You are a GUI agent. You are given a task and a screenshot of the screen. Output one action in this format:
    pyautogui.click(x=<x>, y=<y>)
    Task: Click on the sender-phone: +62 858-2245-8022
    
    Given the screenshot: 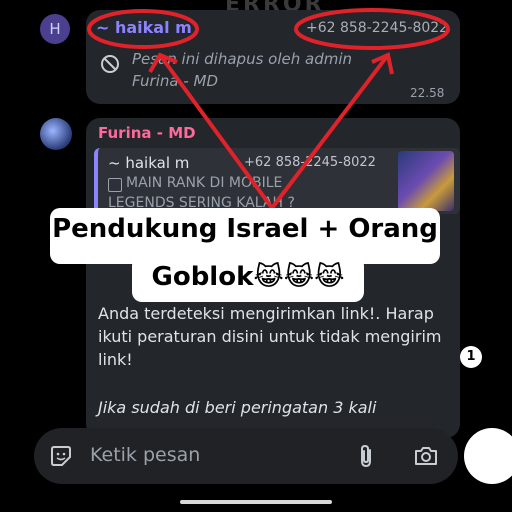 What is the action you would take?
    pyautogui.click(x=377, y=28)
    